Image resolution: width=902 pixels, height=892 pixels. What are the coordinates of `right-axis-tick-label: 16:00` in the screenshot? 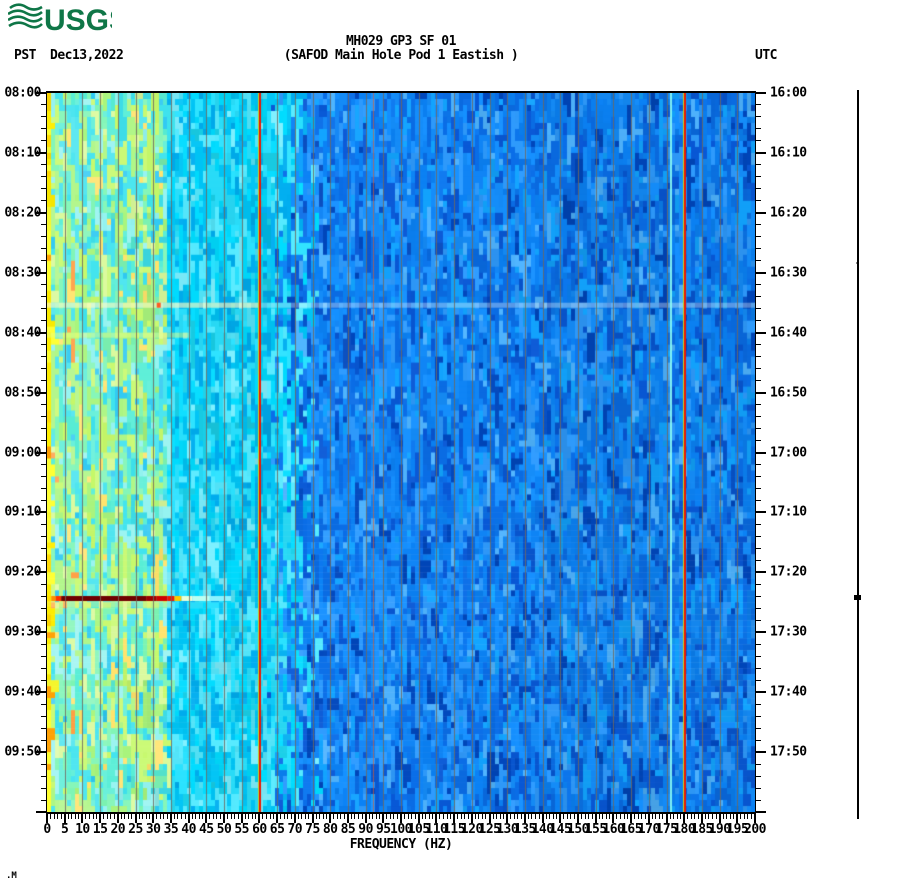 It's located at (788, 93).